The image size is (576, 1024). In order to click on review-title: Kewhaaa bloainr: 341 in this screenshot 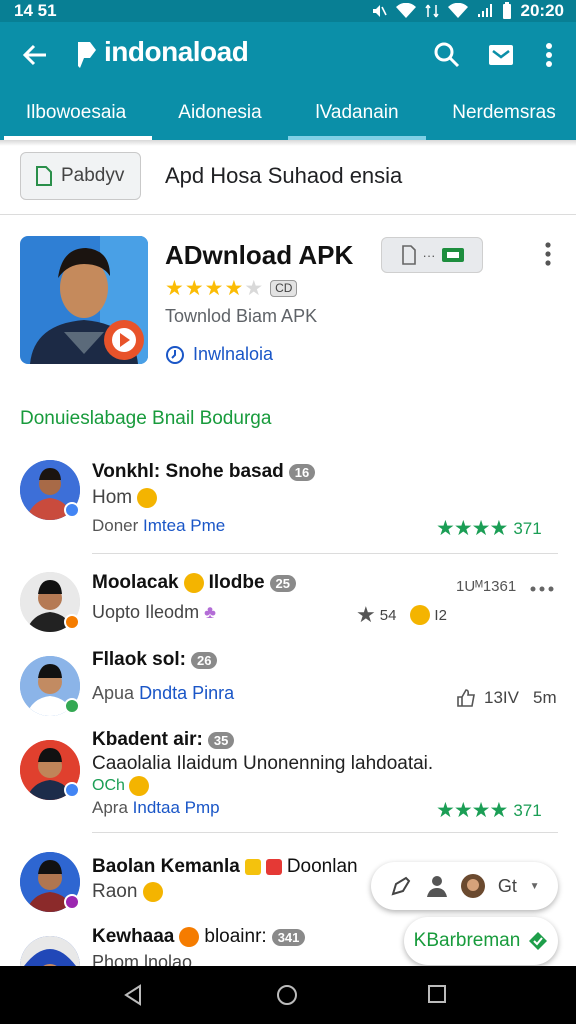, I will do `click(199, 937)`.